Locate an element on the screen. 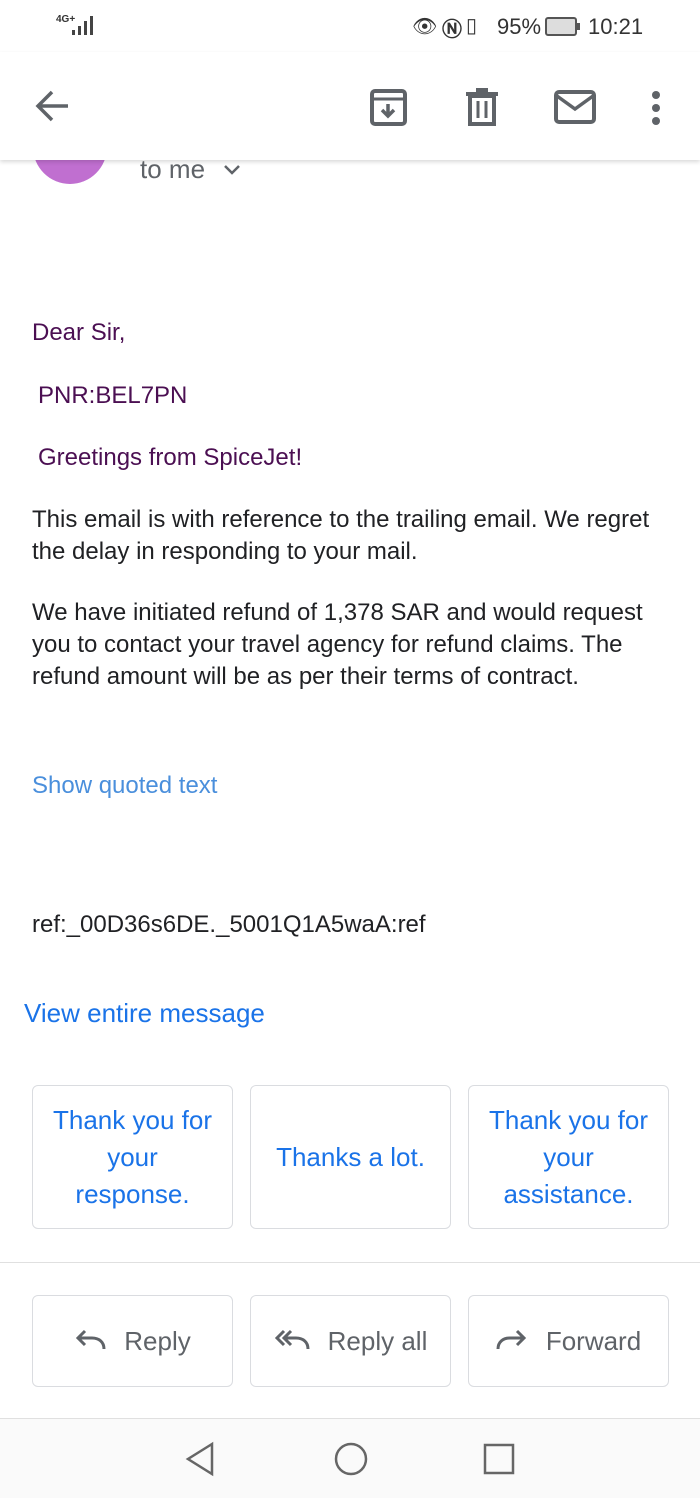 This screenshot has height=1498, width=700. system-nav-bar is located at coordinates (350, 1458).